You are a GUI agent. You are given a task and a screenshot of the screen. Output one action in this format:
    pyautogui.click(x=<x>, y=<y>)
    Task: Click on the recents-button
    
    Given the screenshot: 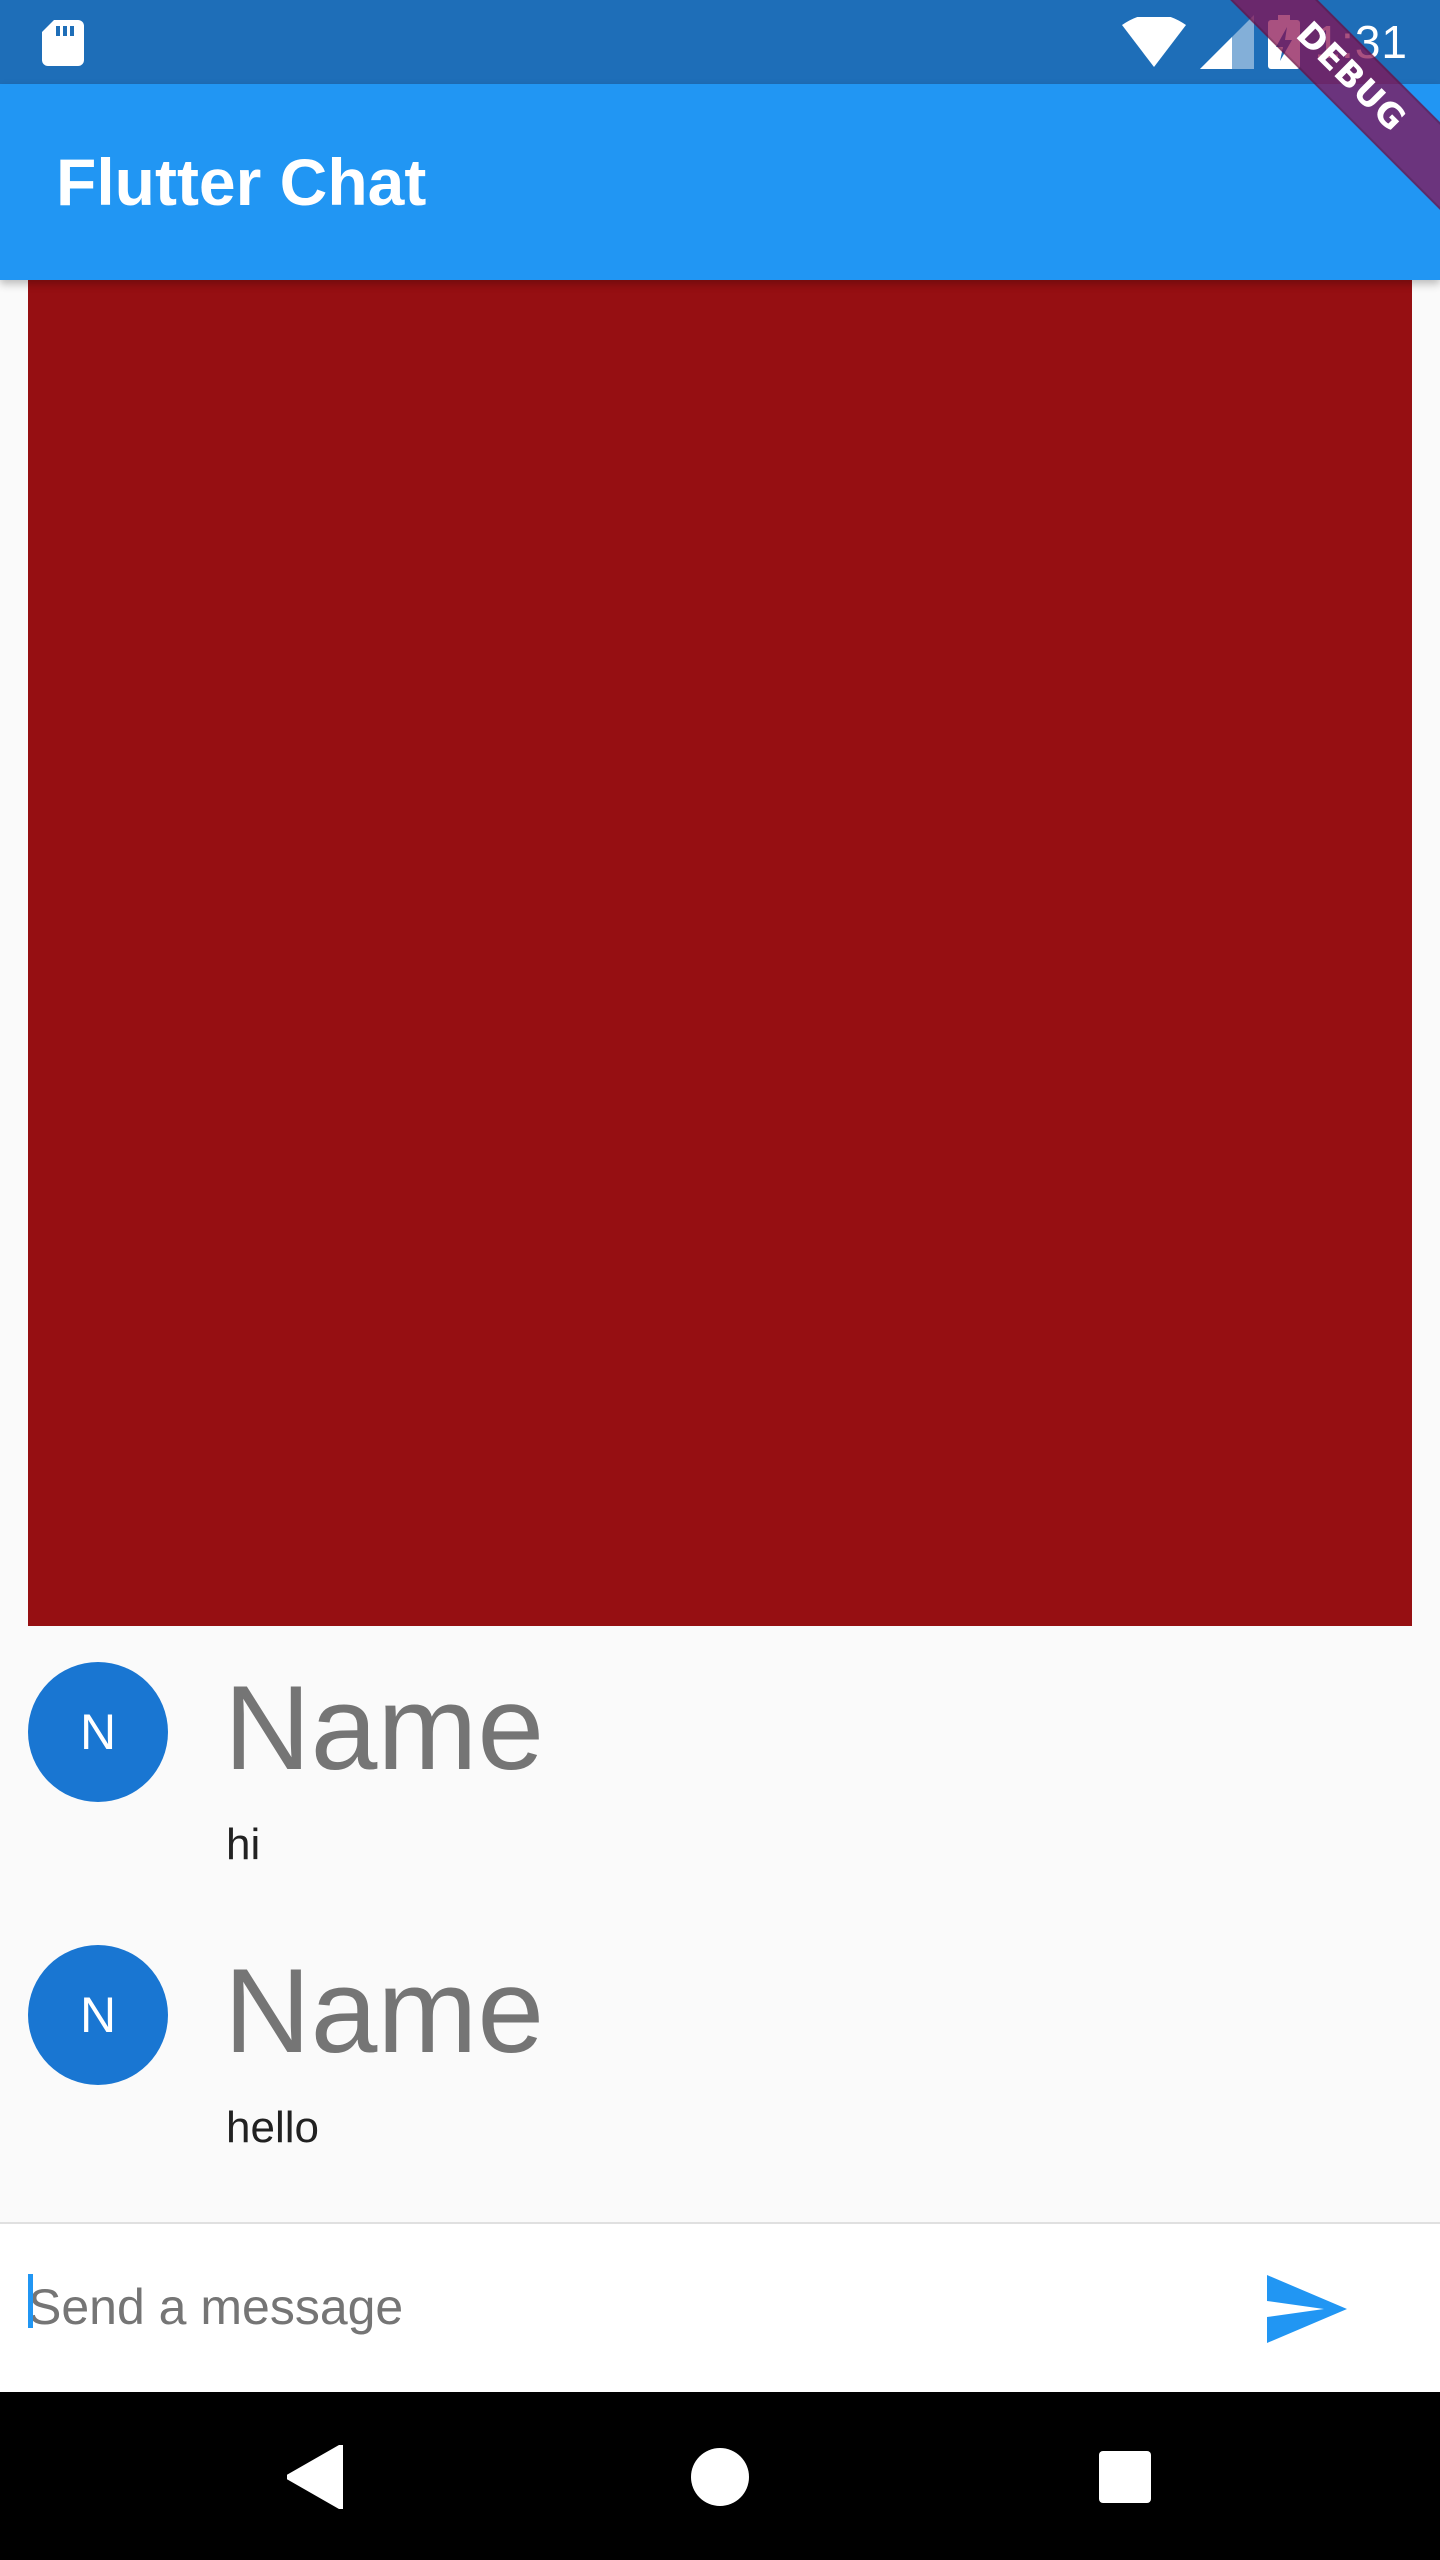 What is the action you would take?
    pyautogui.click(x=1125, y=2477)
    